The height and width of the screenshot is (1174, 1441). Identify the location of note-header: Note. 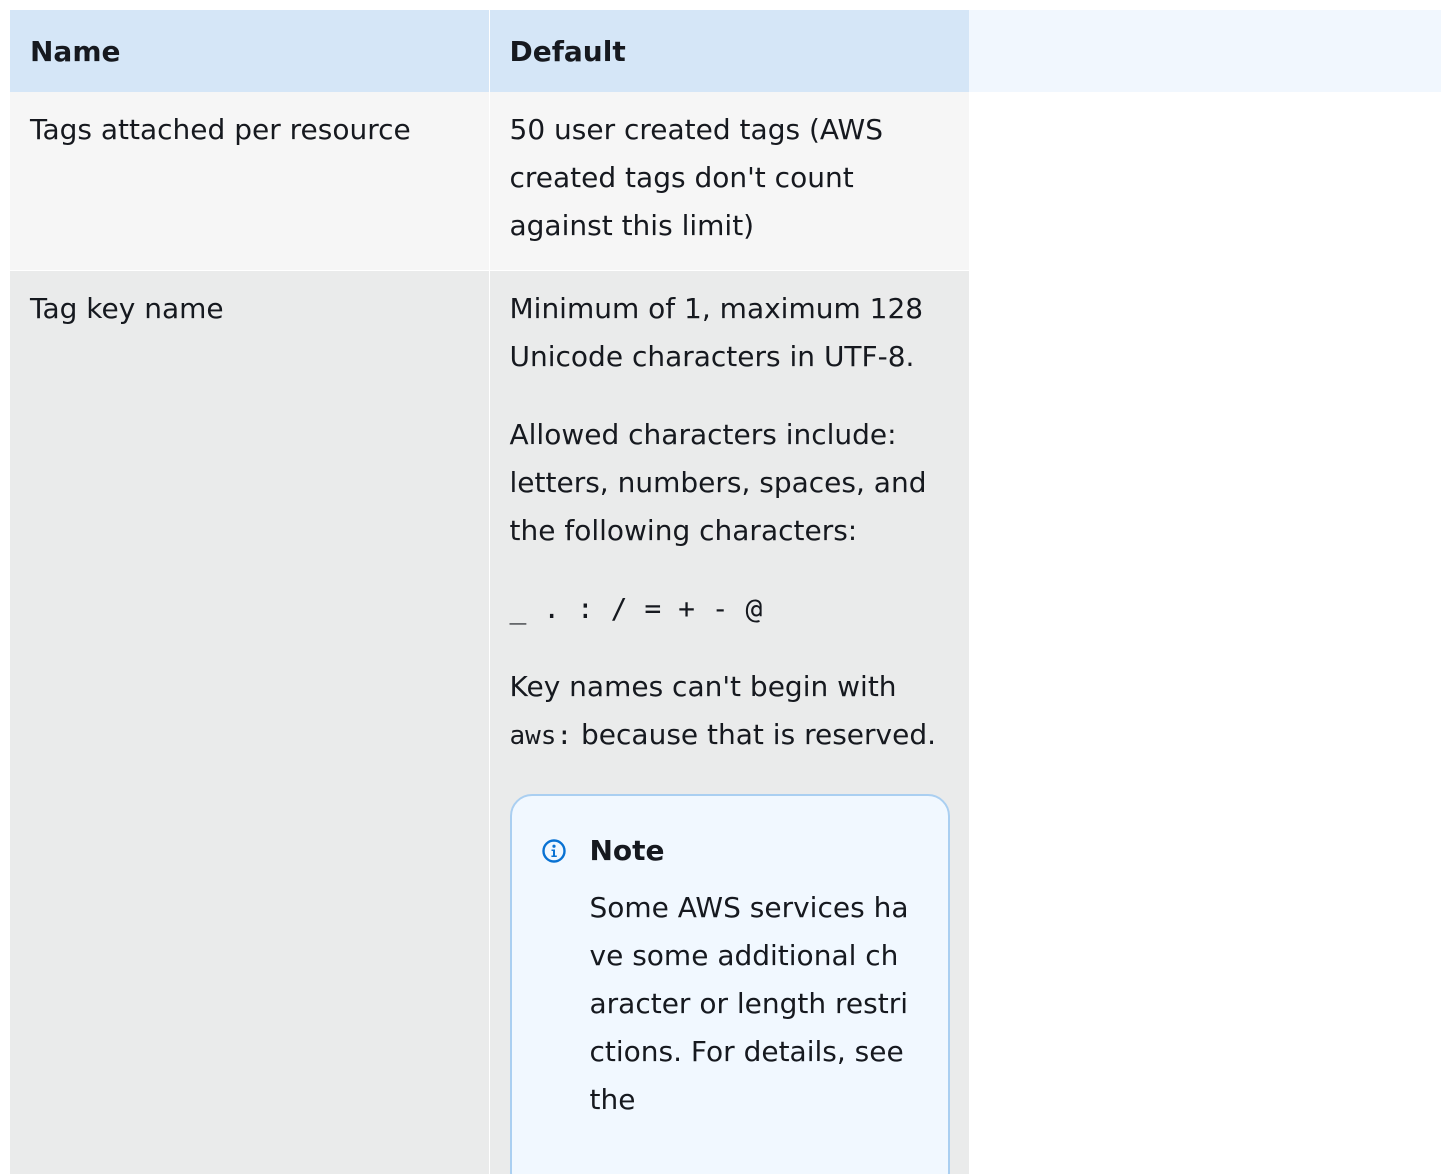
(730, 851).